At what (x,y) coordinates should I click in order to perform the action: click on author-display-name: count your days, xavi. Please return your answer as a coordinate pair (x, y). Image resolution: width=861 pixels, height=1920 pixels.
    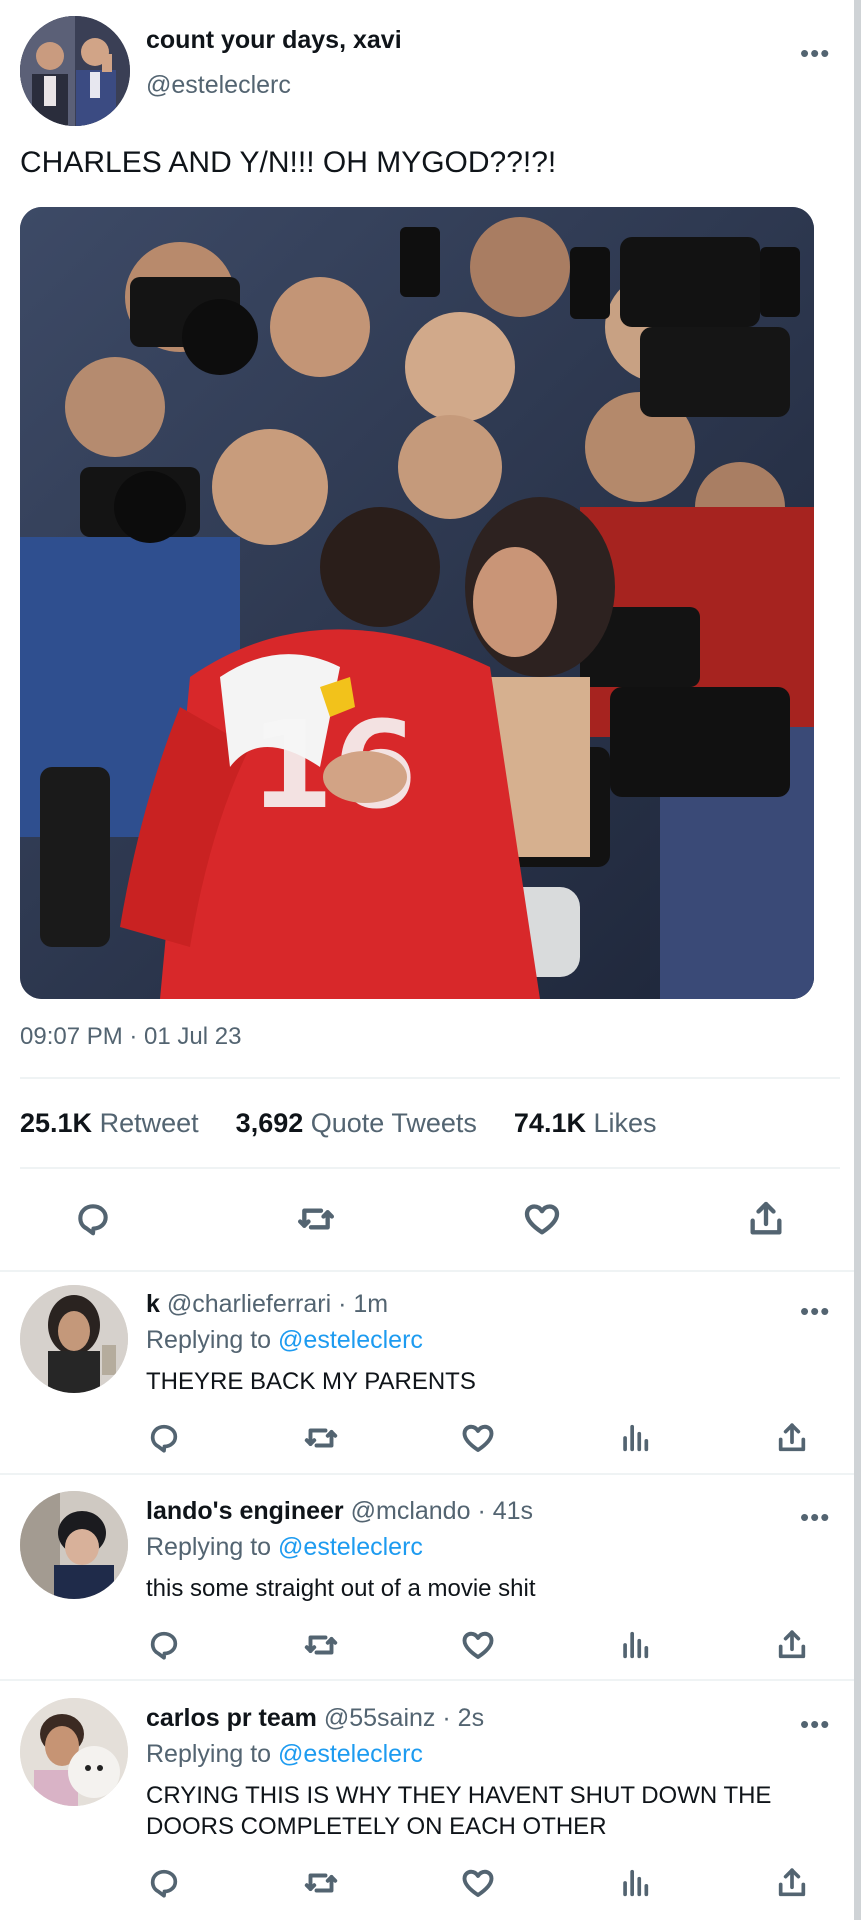
    Looking at the image, I should click on (274, 40).